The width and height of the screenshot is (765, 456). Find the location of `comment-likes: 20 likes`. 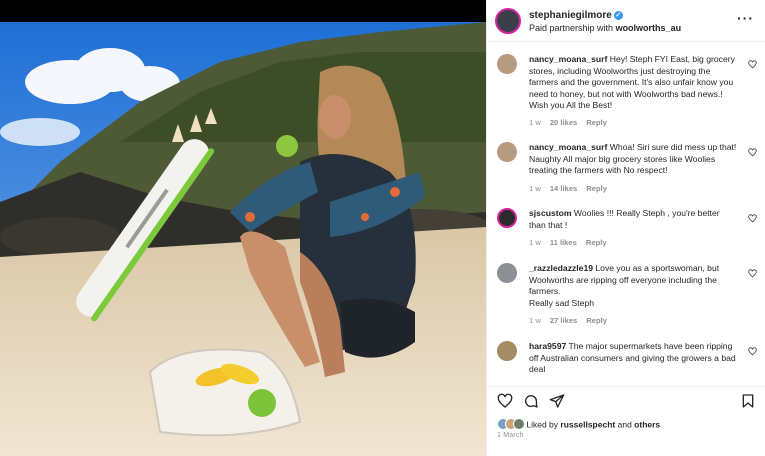

comment-likes: 20 likes is located at coordinates (563, 122).